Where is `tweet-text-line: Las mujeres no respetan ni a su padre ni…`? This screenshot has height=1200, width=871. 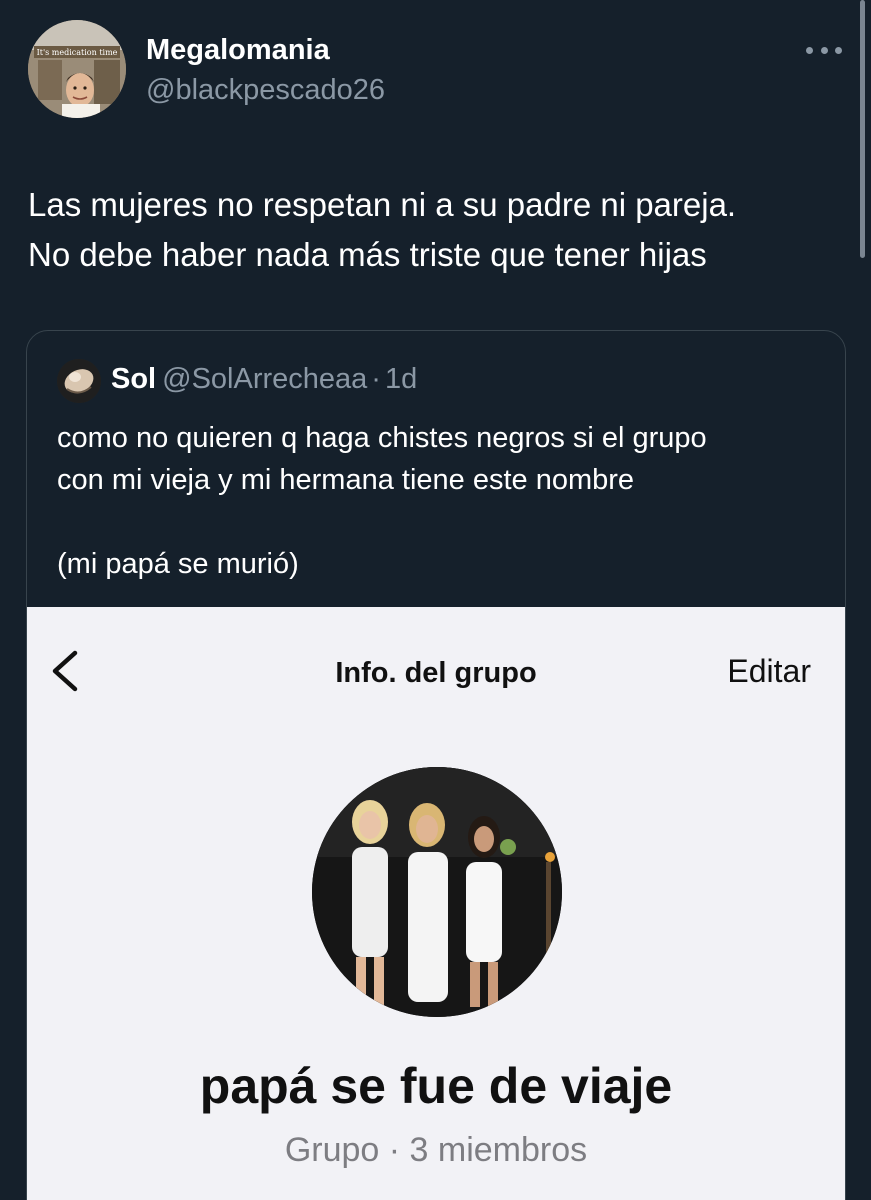
tweet-text-line: Las mujeres no respetan ni a su padre ni… is located at coordinates (382, 204).